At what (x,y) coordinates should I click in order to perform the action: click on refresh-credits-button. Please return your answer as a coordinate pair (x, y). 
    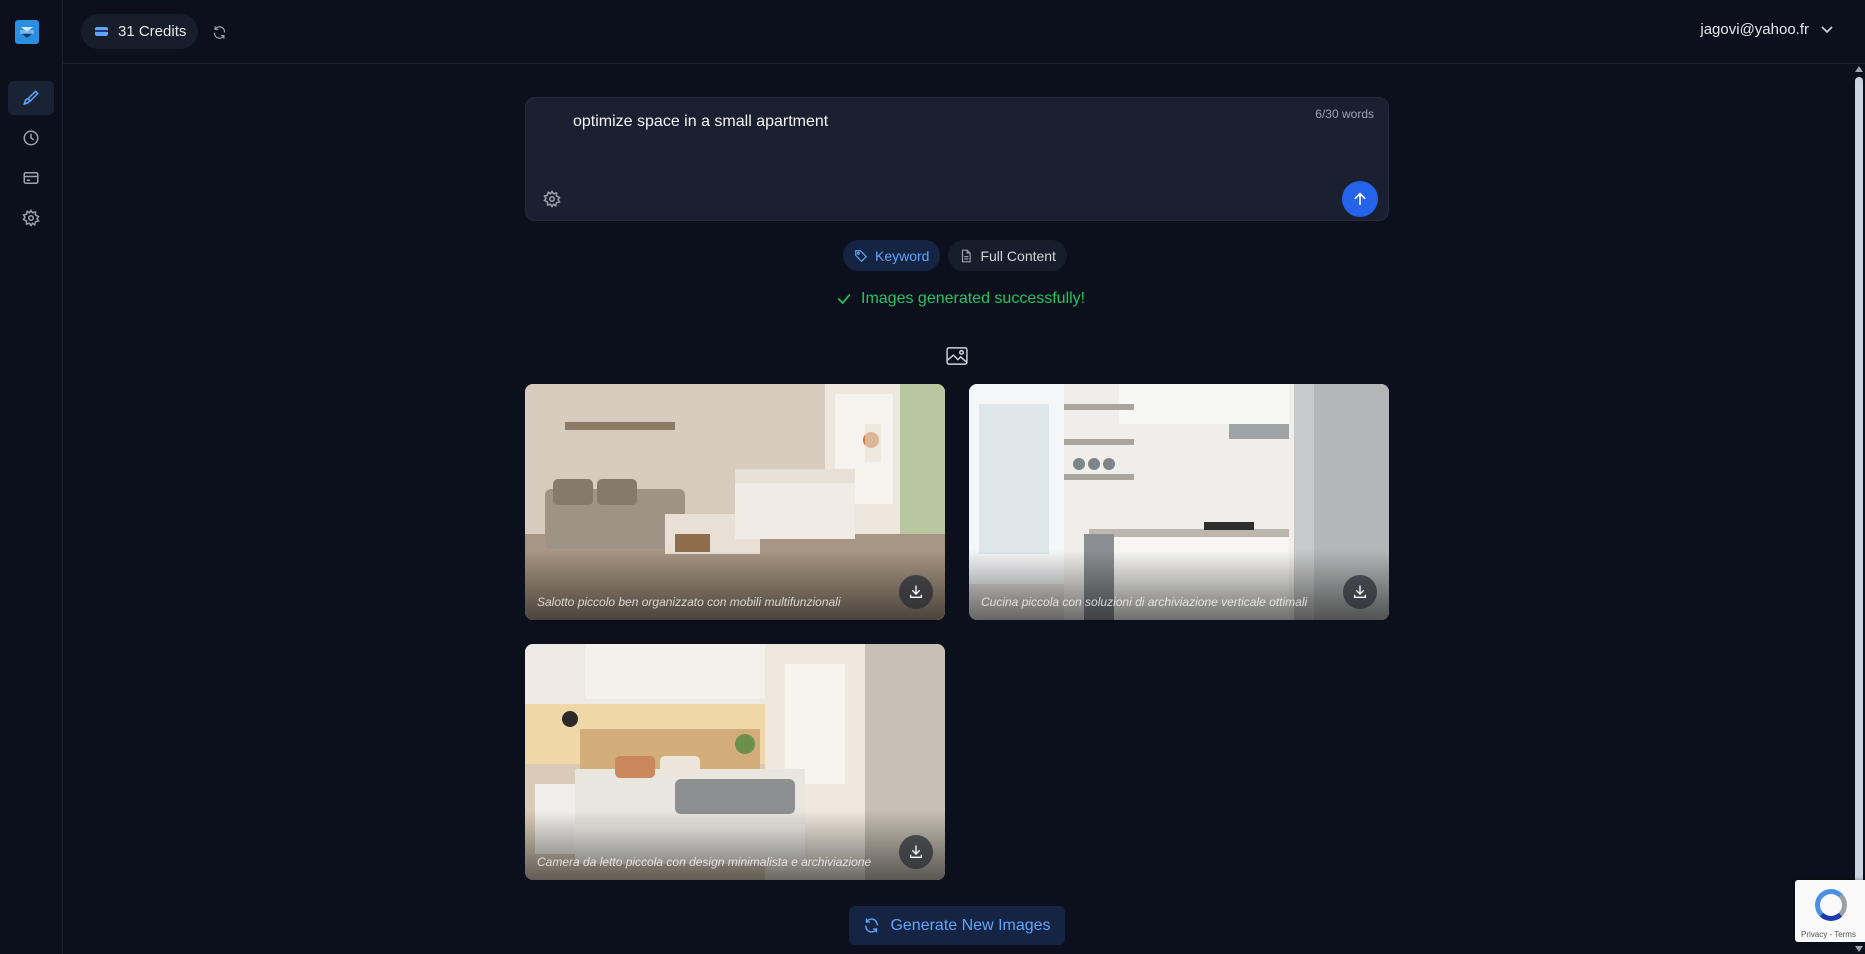
    Looking at the image, I should click on (219, 32).